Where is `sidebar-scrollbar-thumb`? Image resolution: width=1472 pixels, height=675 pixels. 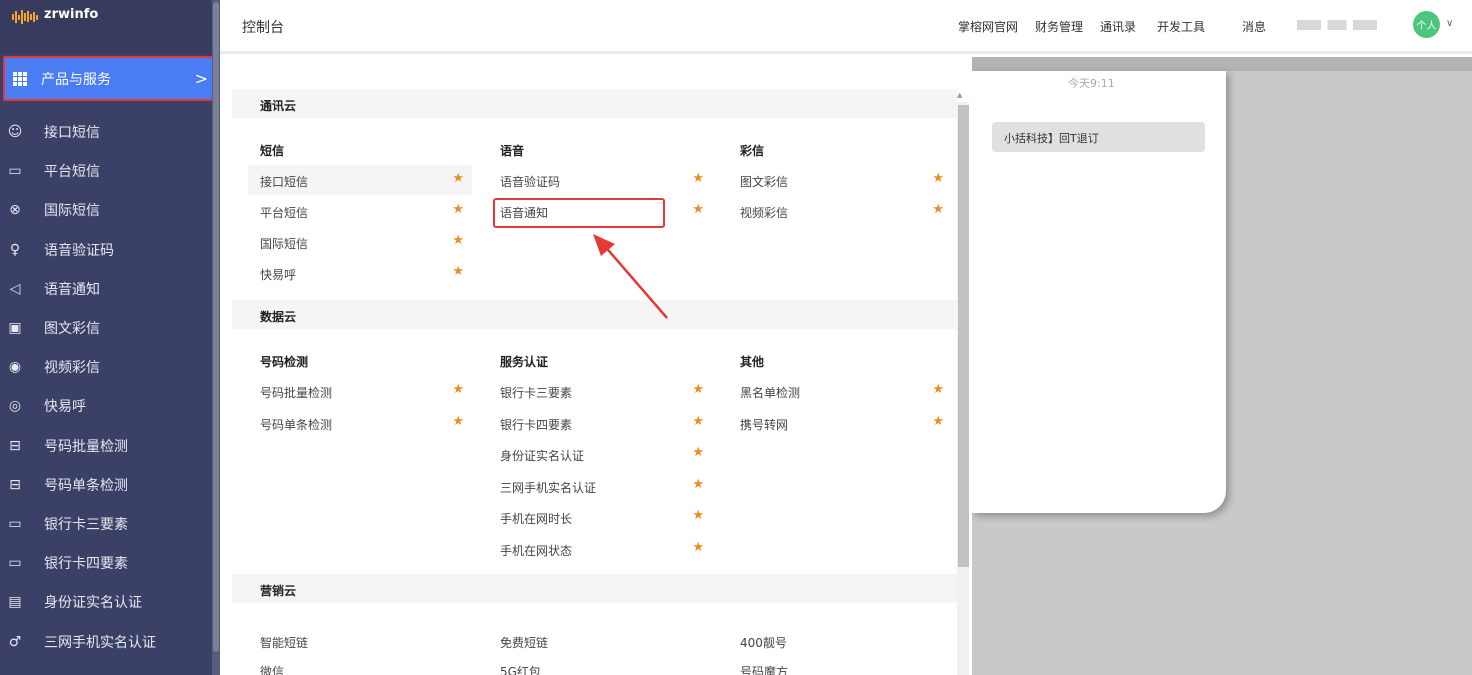
sidebar-scrollbar-thumb is located at coordinates (216, 327).